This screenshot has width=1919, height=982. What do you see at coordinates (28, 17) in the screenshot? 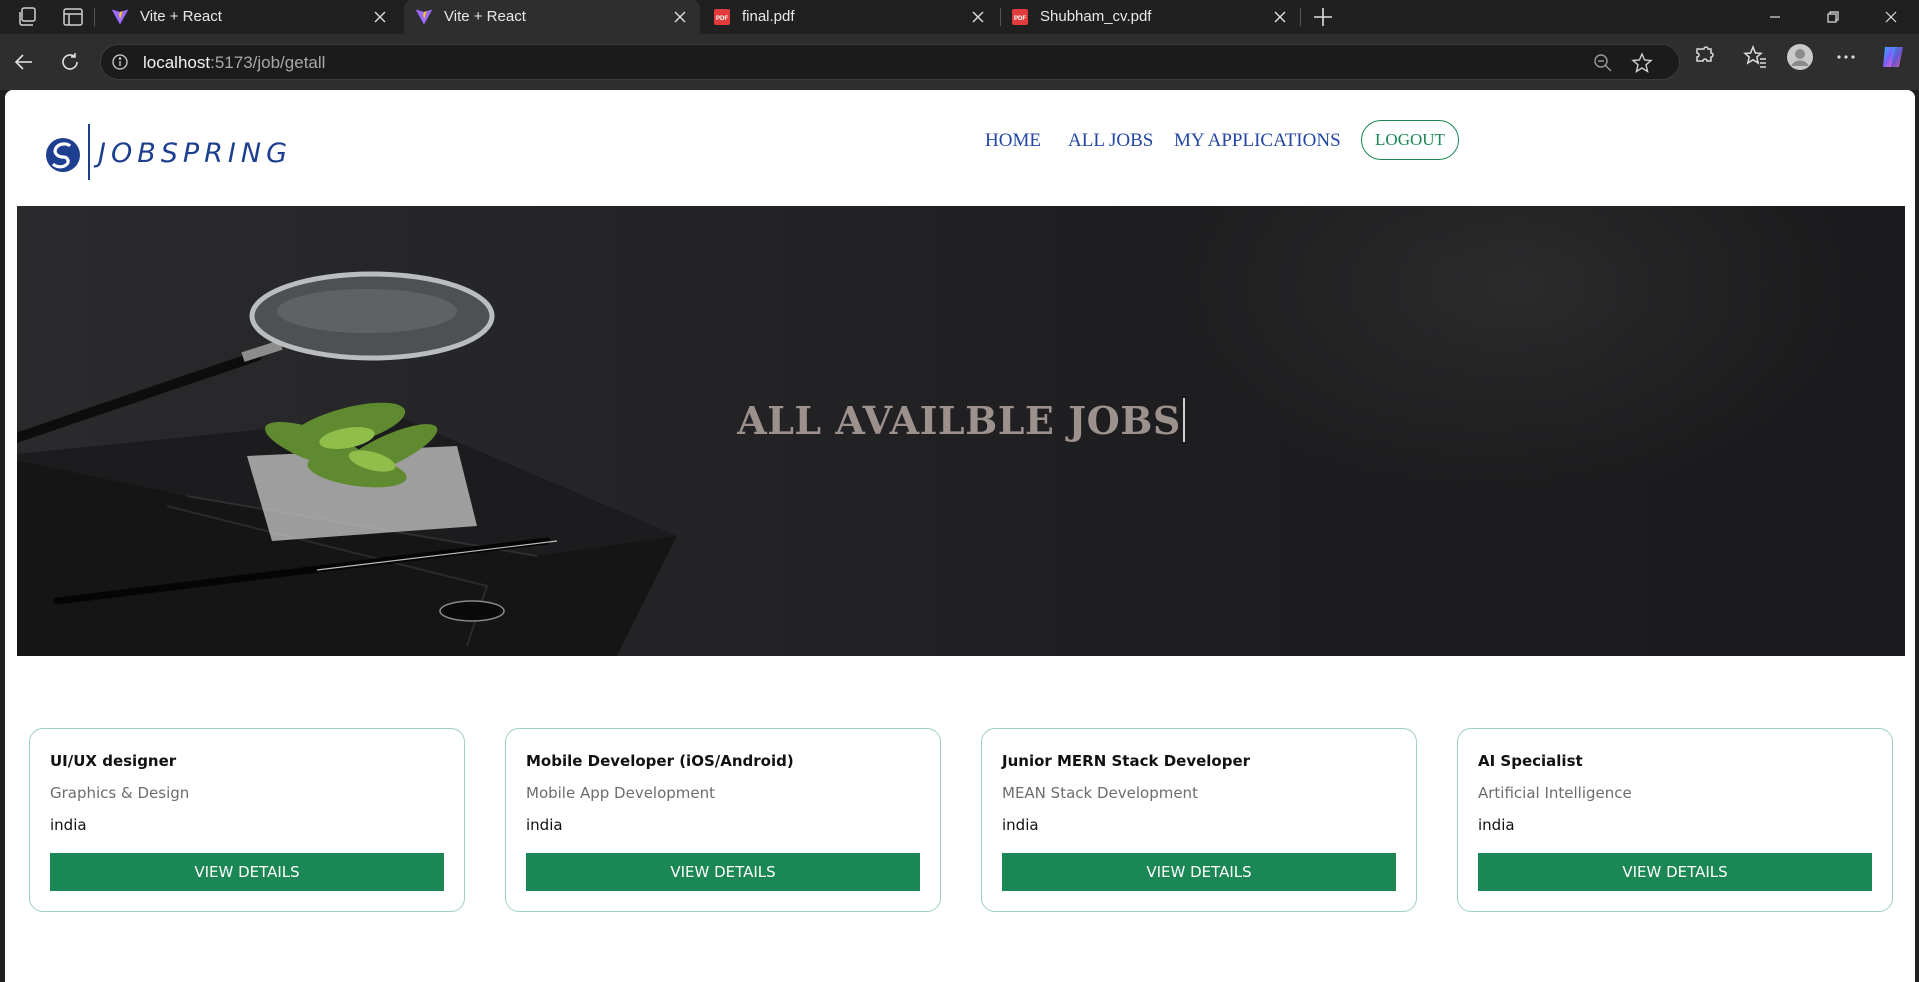
I see `workspaces-icon` at bounding box center [28, 17].